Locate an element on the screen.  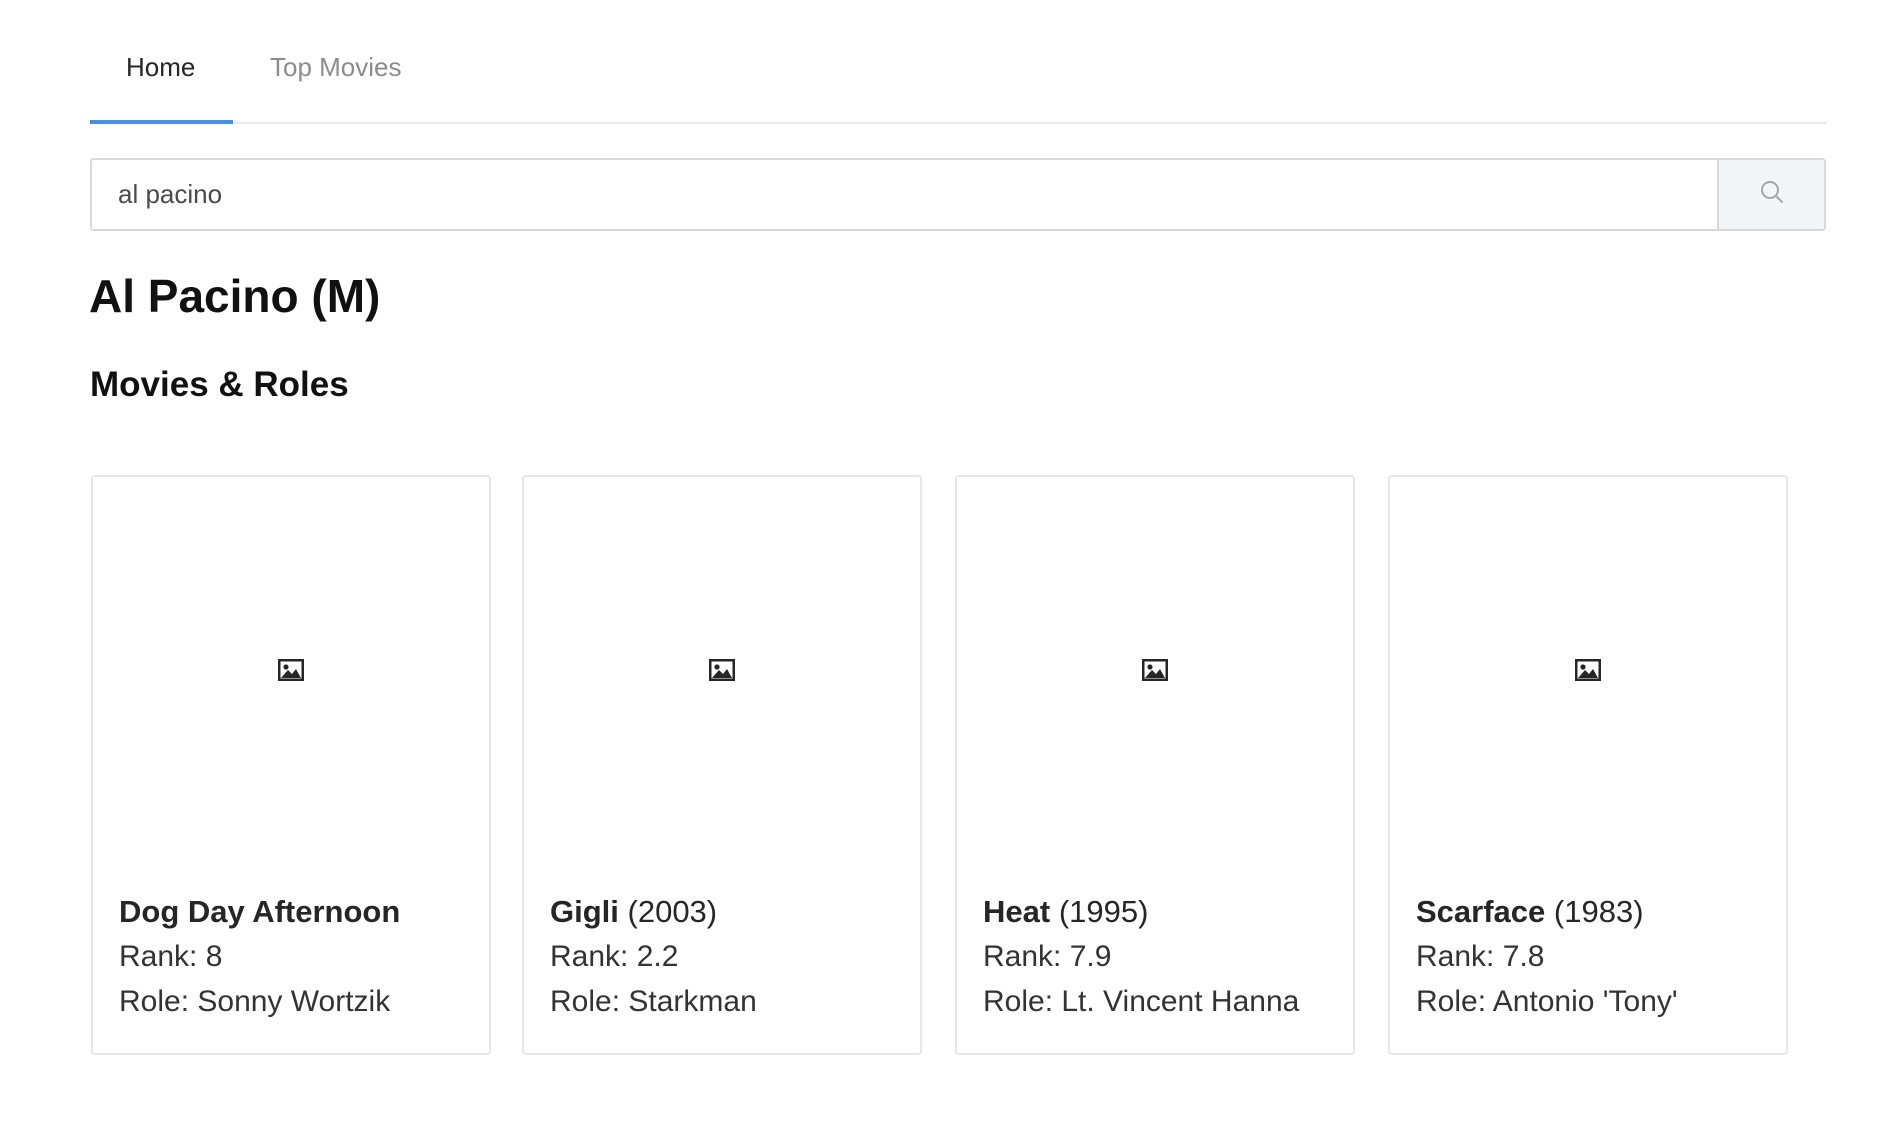
movie-rank: Rank: 7.9 is located at coordinates (1047, 956).